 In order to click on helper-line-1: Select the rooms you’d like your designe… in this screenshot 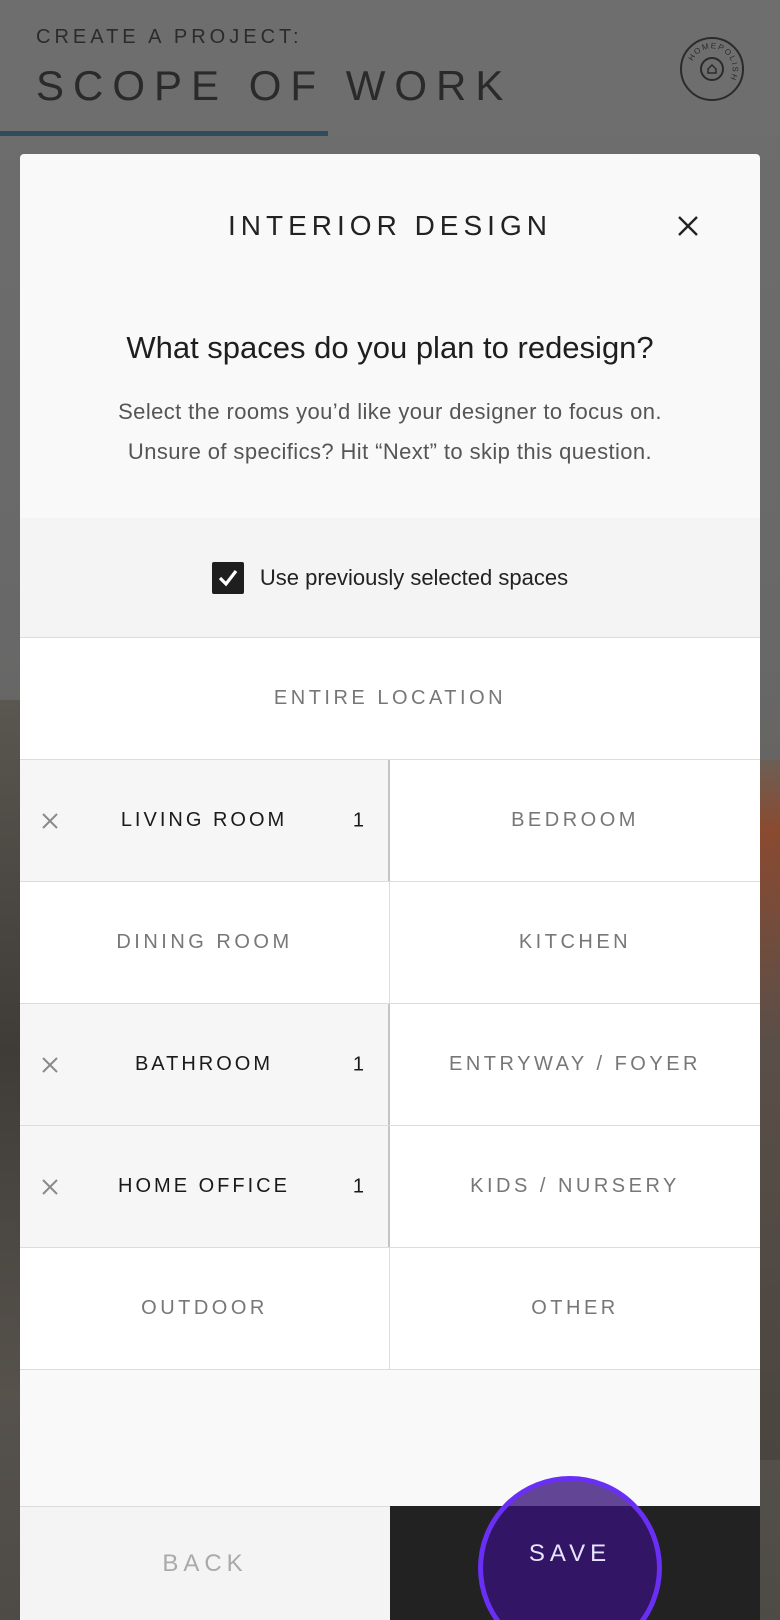, I will do `click(390, 411)`.